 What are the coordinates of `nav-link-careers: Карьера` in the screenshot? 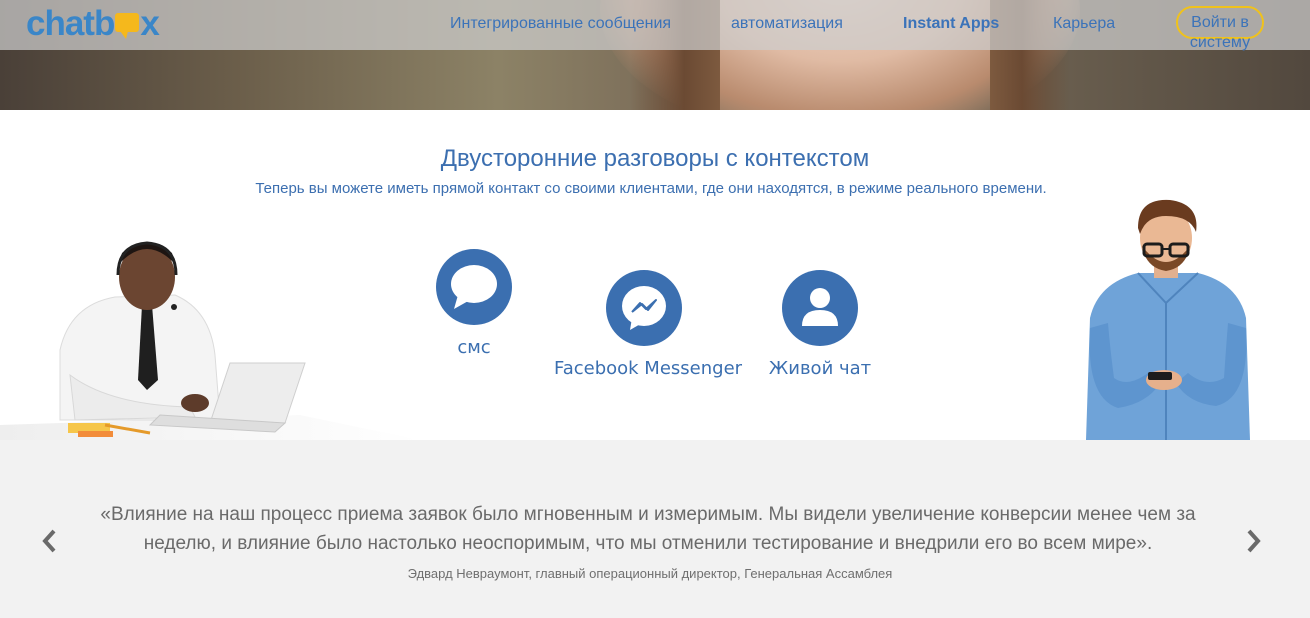 It's located at (1084, 24).